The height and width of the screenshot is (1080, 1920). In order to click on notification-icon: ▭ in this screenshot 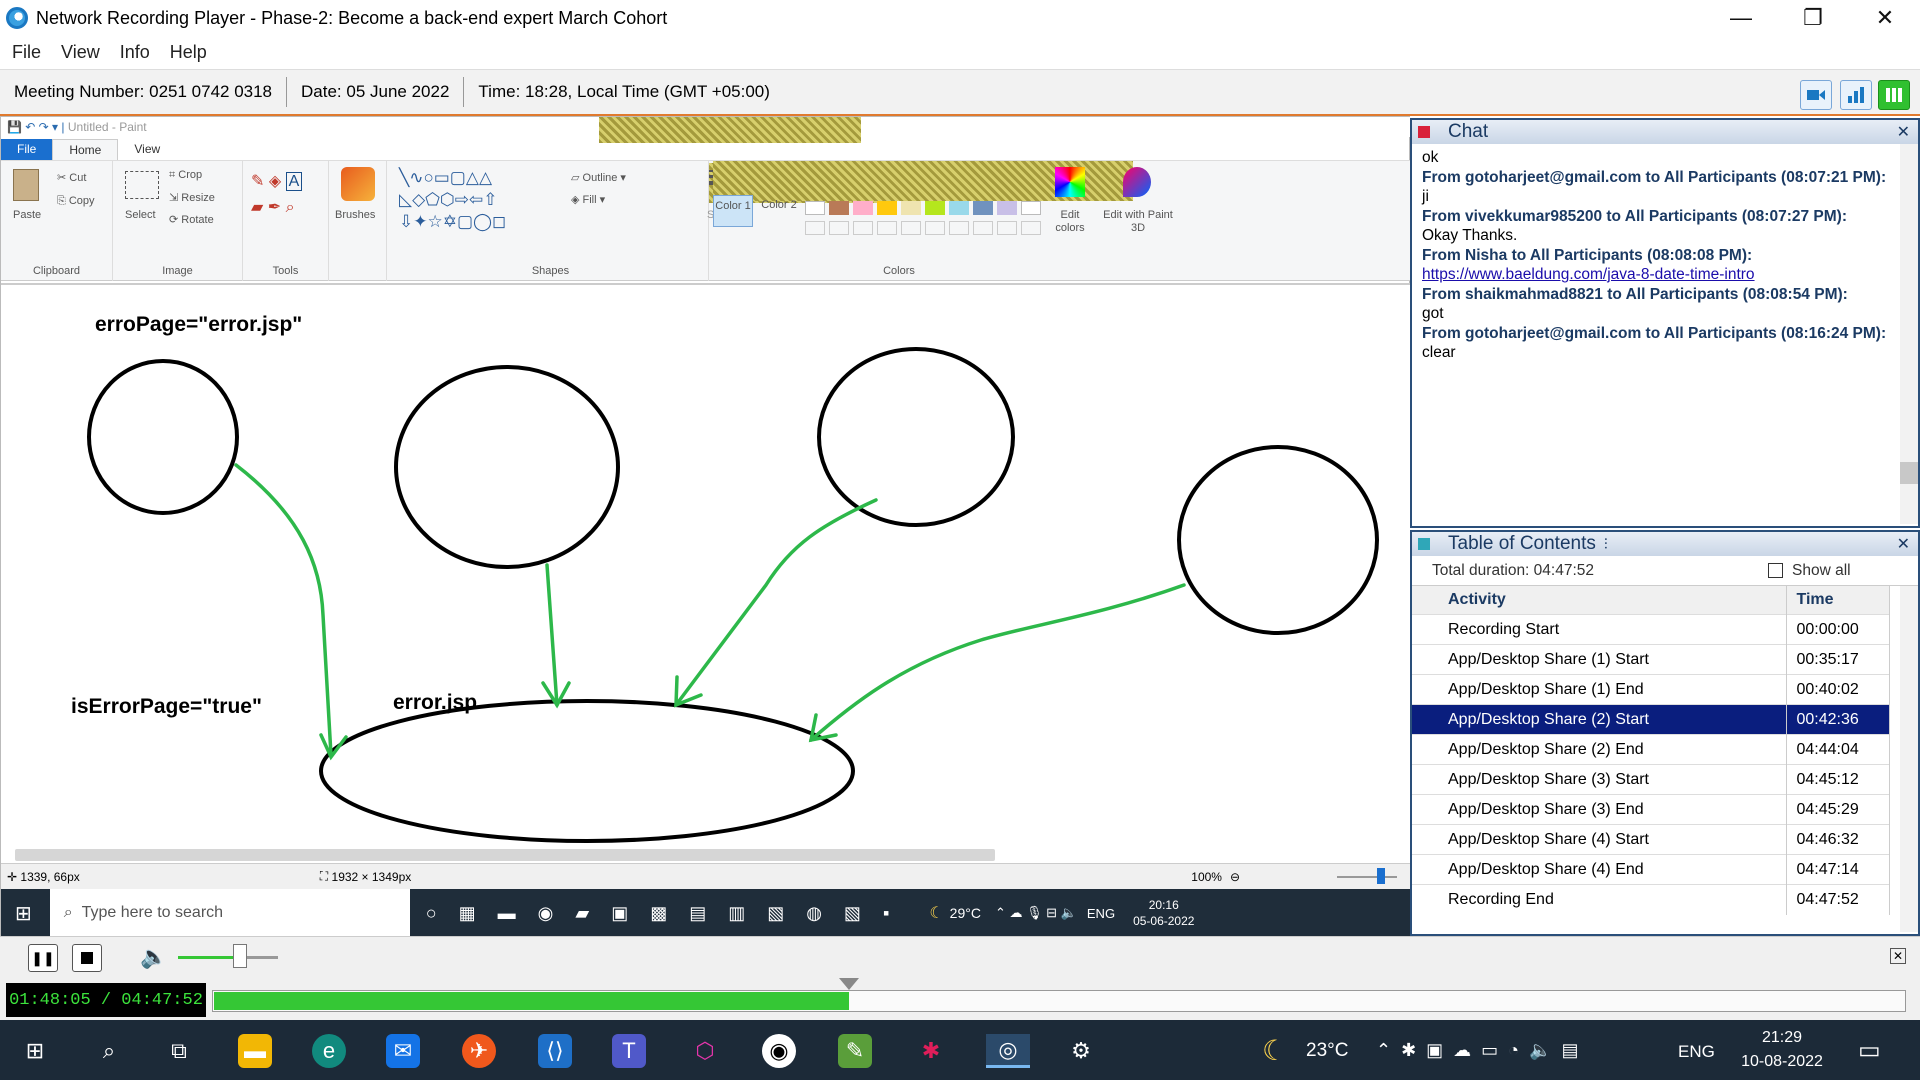, I will do `click(1869, 1050)`.